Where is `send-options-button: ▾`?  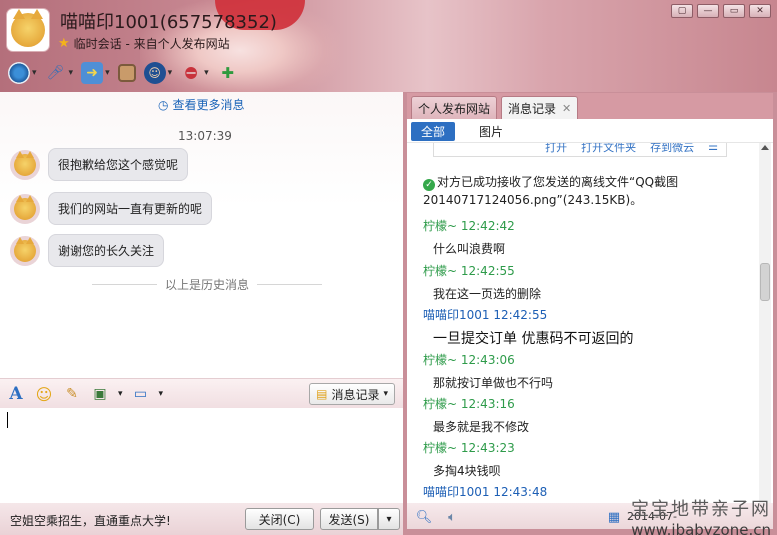 send-options-button: ▾ is located at coordinates (389, 519).